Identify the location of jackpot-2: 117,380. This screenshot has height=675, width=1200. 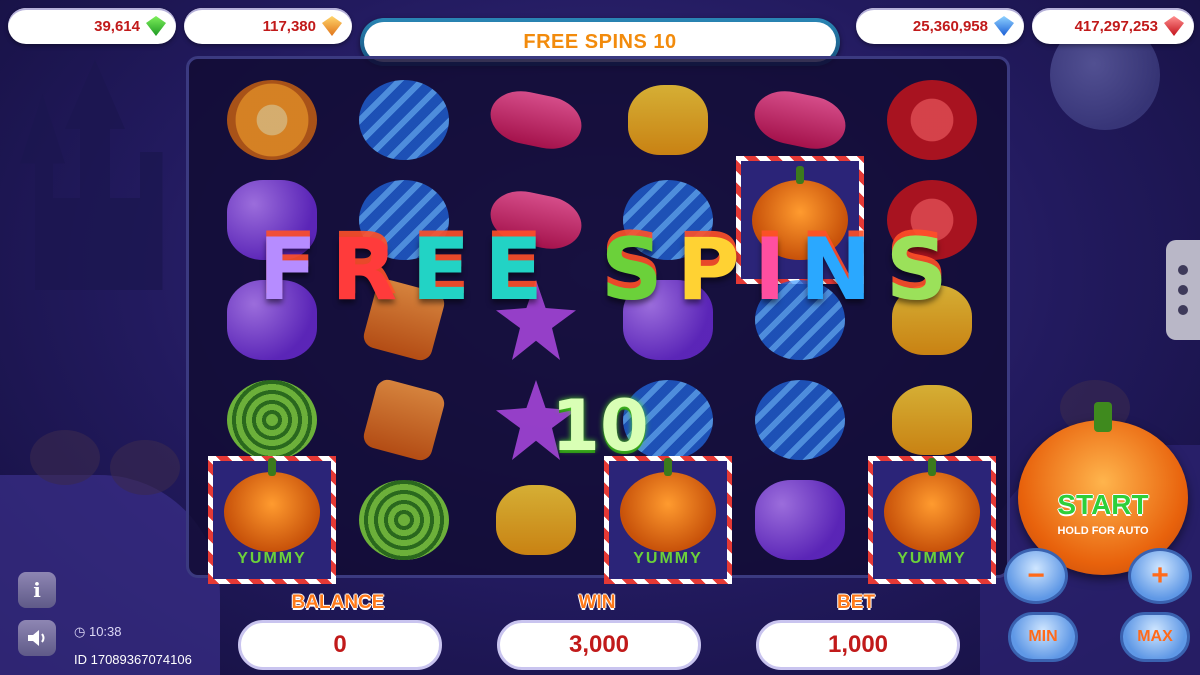
(268, 26).